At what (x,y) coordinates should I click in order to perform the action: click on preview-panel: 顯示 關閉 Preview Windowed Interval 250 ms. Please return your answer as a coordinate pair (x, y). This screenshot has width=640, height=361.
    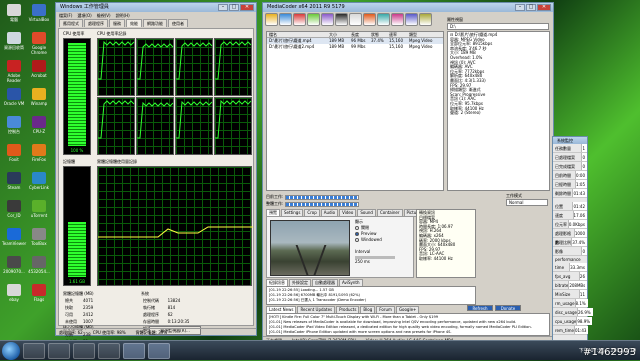
    Looking at the image, I should click on (340, 247).